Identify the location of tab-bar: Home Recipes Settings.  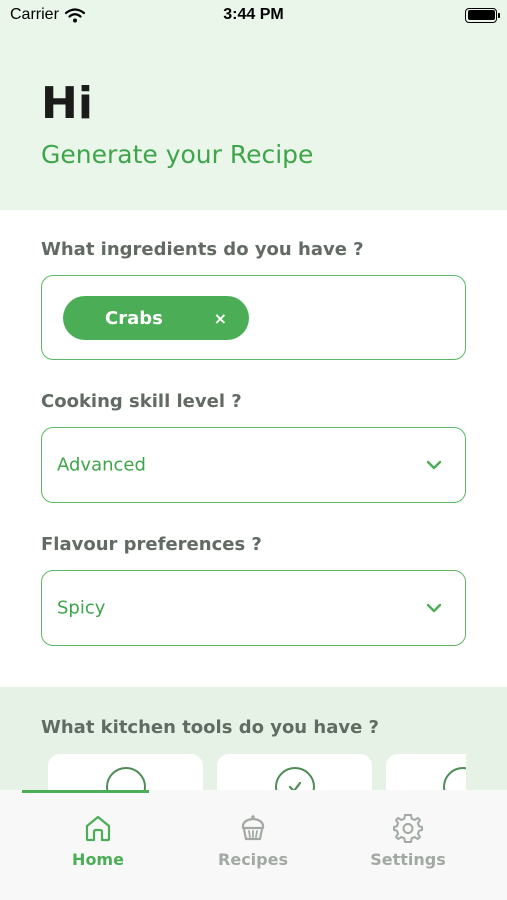
(253, 845).